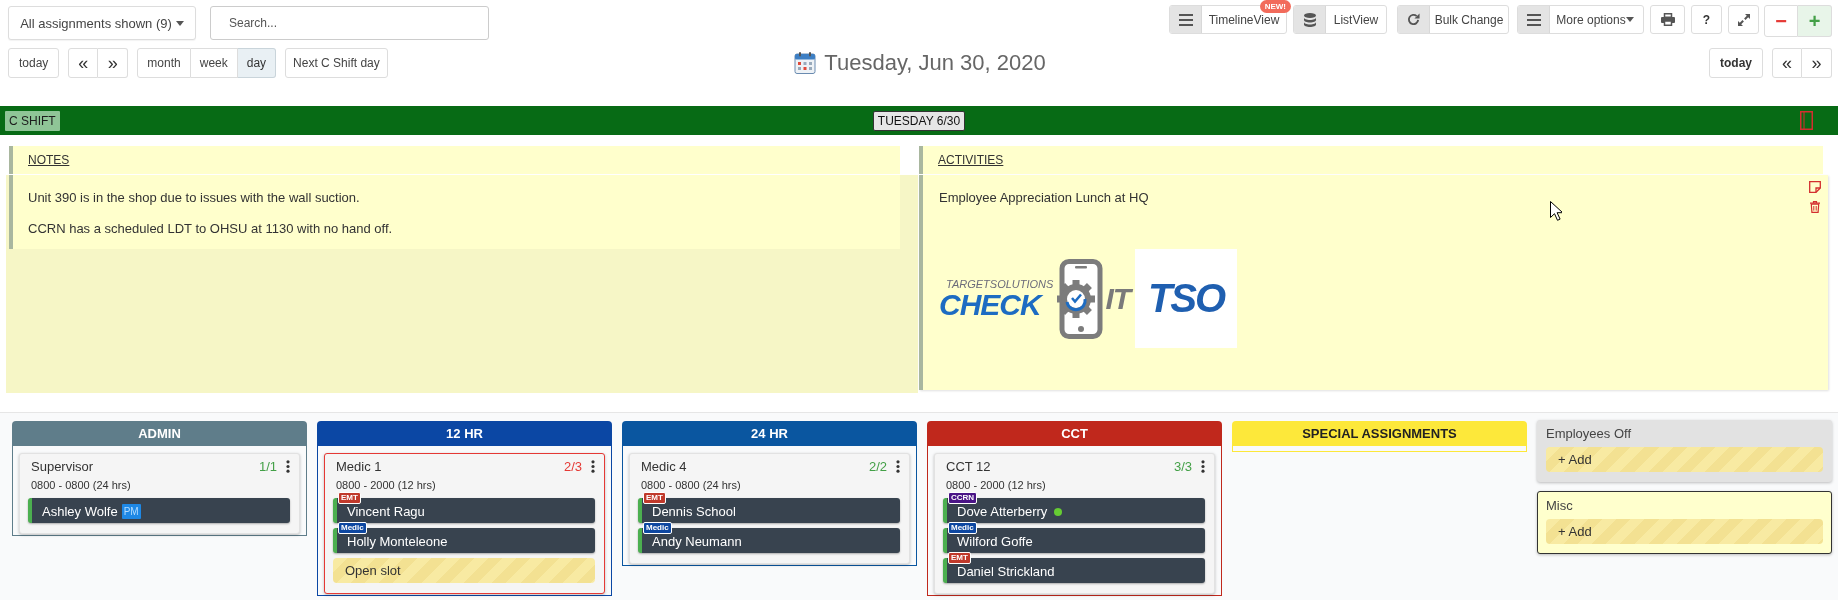  What do you see at coordinates (1379, 433) in the screenshot?
I see `column-header: SPECIAL ASSIGNMENTS` at bounding box center [1379, 433].